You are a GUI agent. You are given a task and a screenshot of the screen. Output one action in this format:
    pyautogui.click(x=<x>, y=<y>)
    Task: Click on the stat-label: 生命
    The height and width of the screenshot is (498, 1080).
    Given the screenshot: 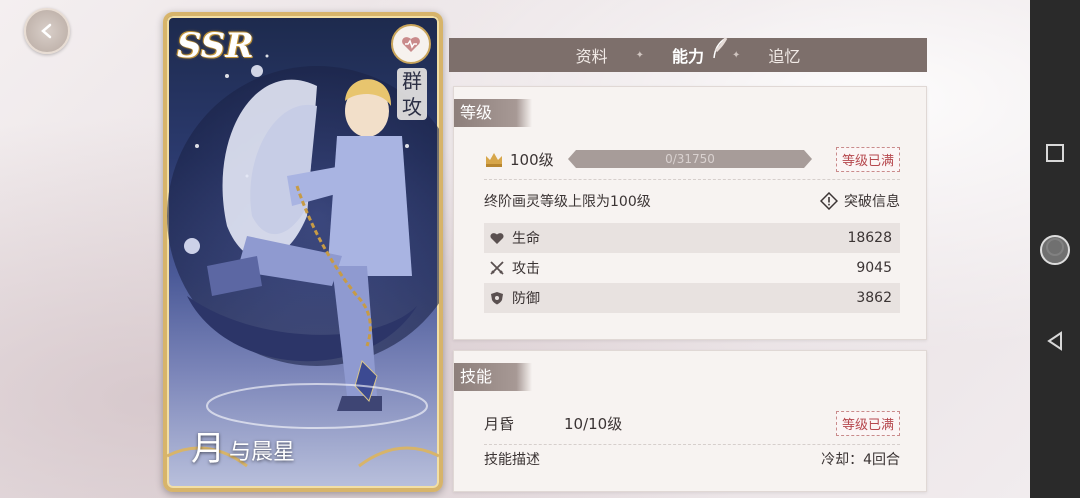 What is the action you would take?
    pyautogui.click(x=526, y=239)
    